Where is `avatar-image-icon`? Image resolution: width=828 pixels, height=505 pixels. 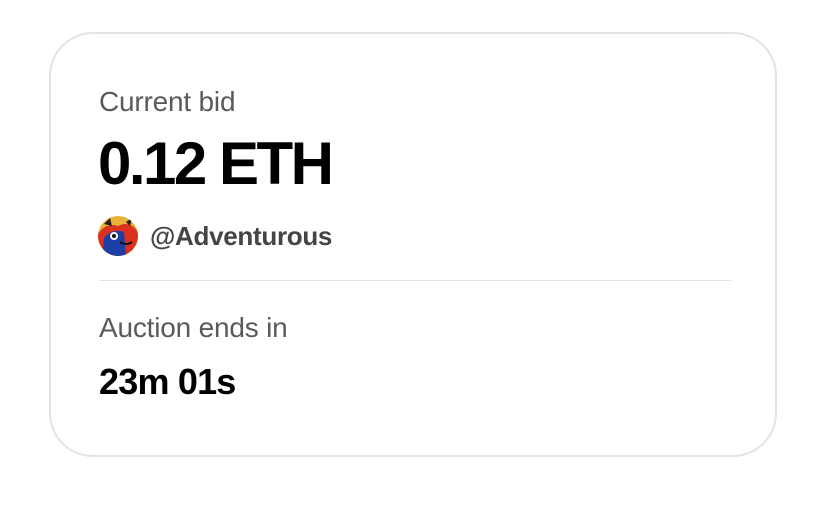 avatar-image-icon is located at coordinates (118, 236).